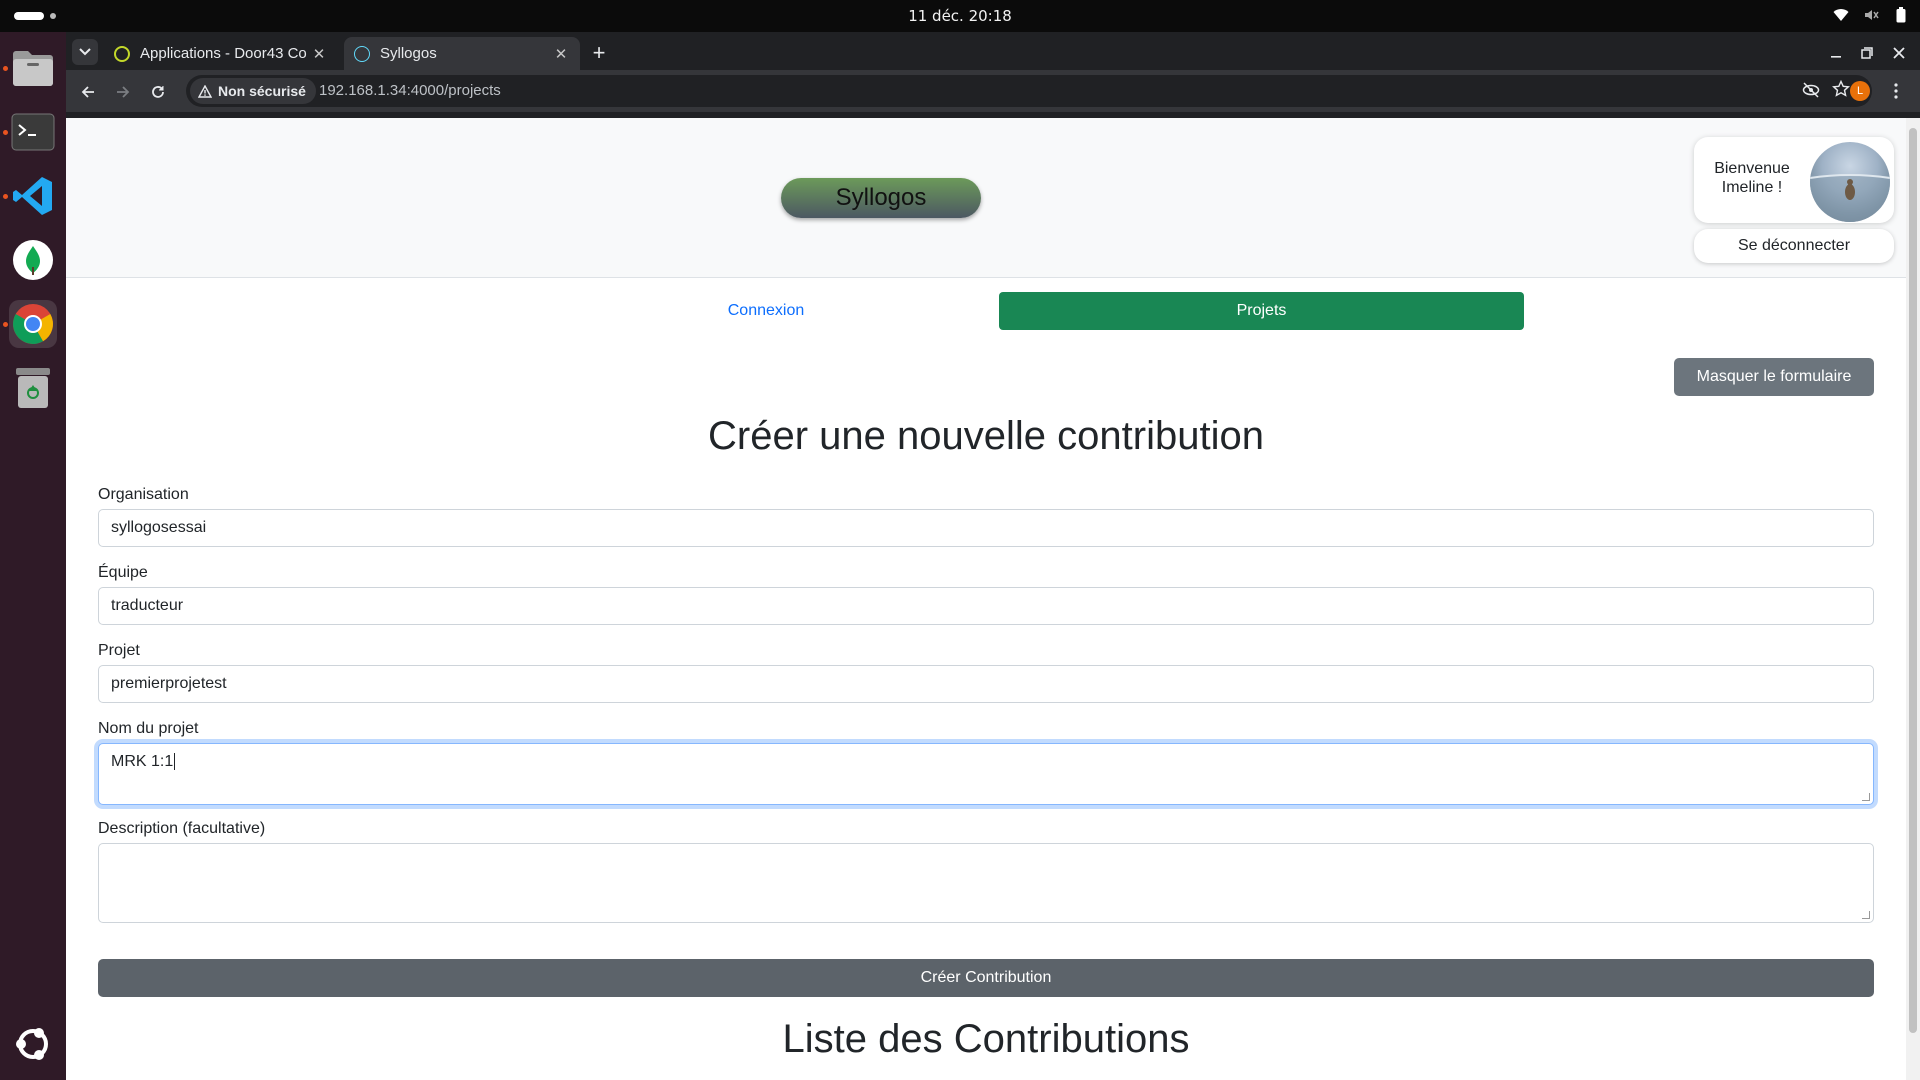  I want to click on mongodb-compass-icon, so click(33, 260).